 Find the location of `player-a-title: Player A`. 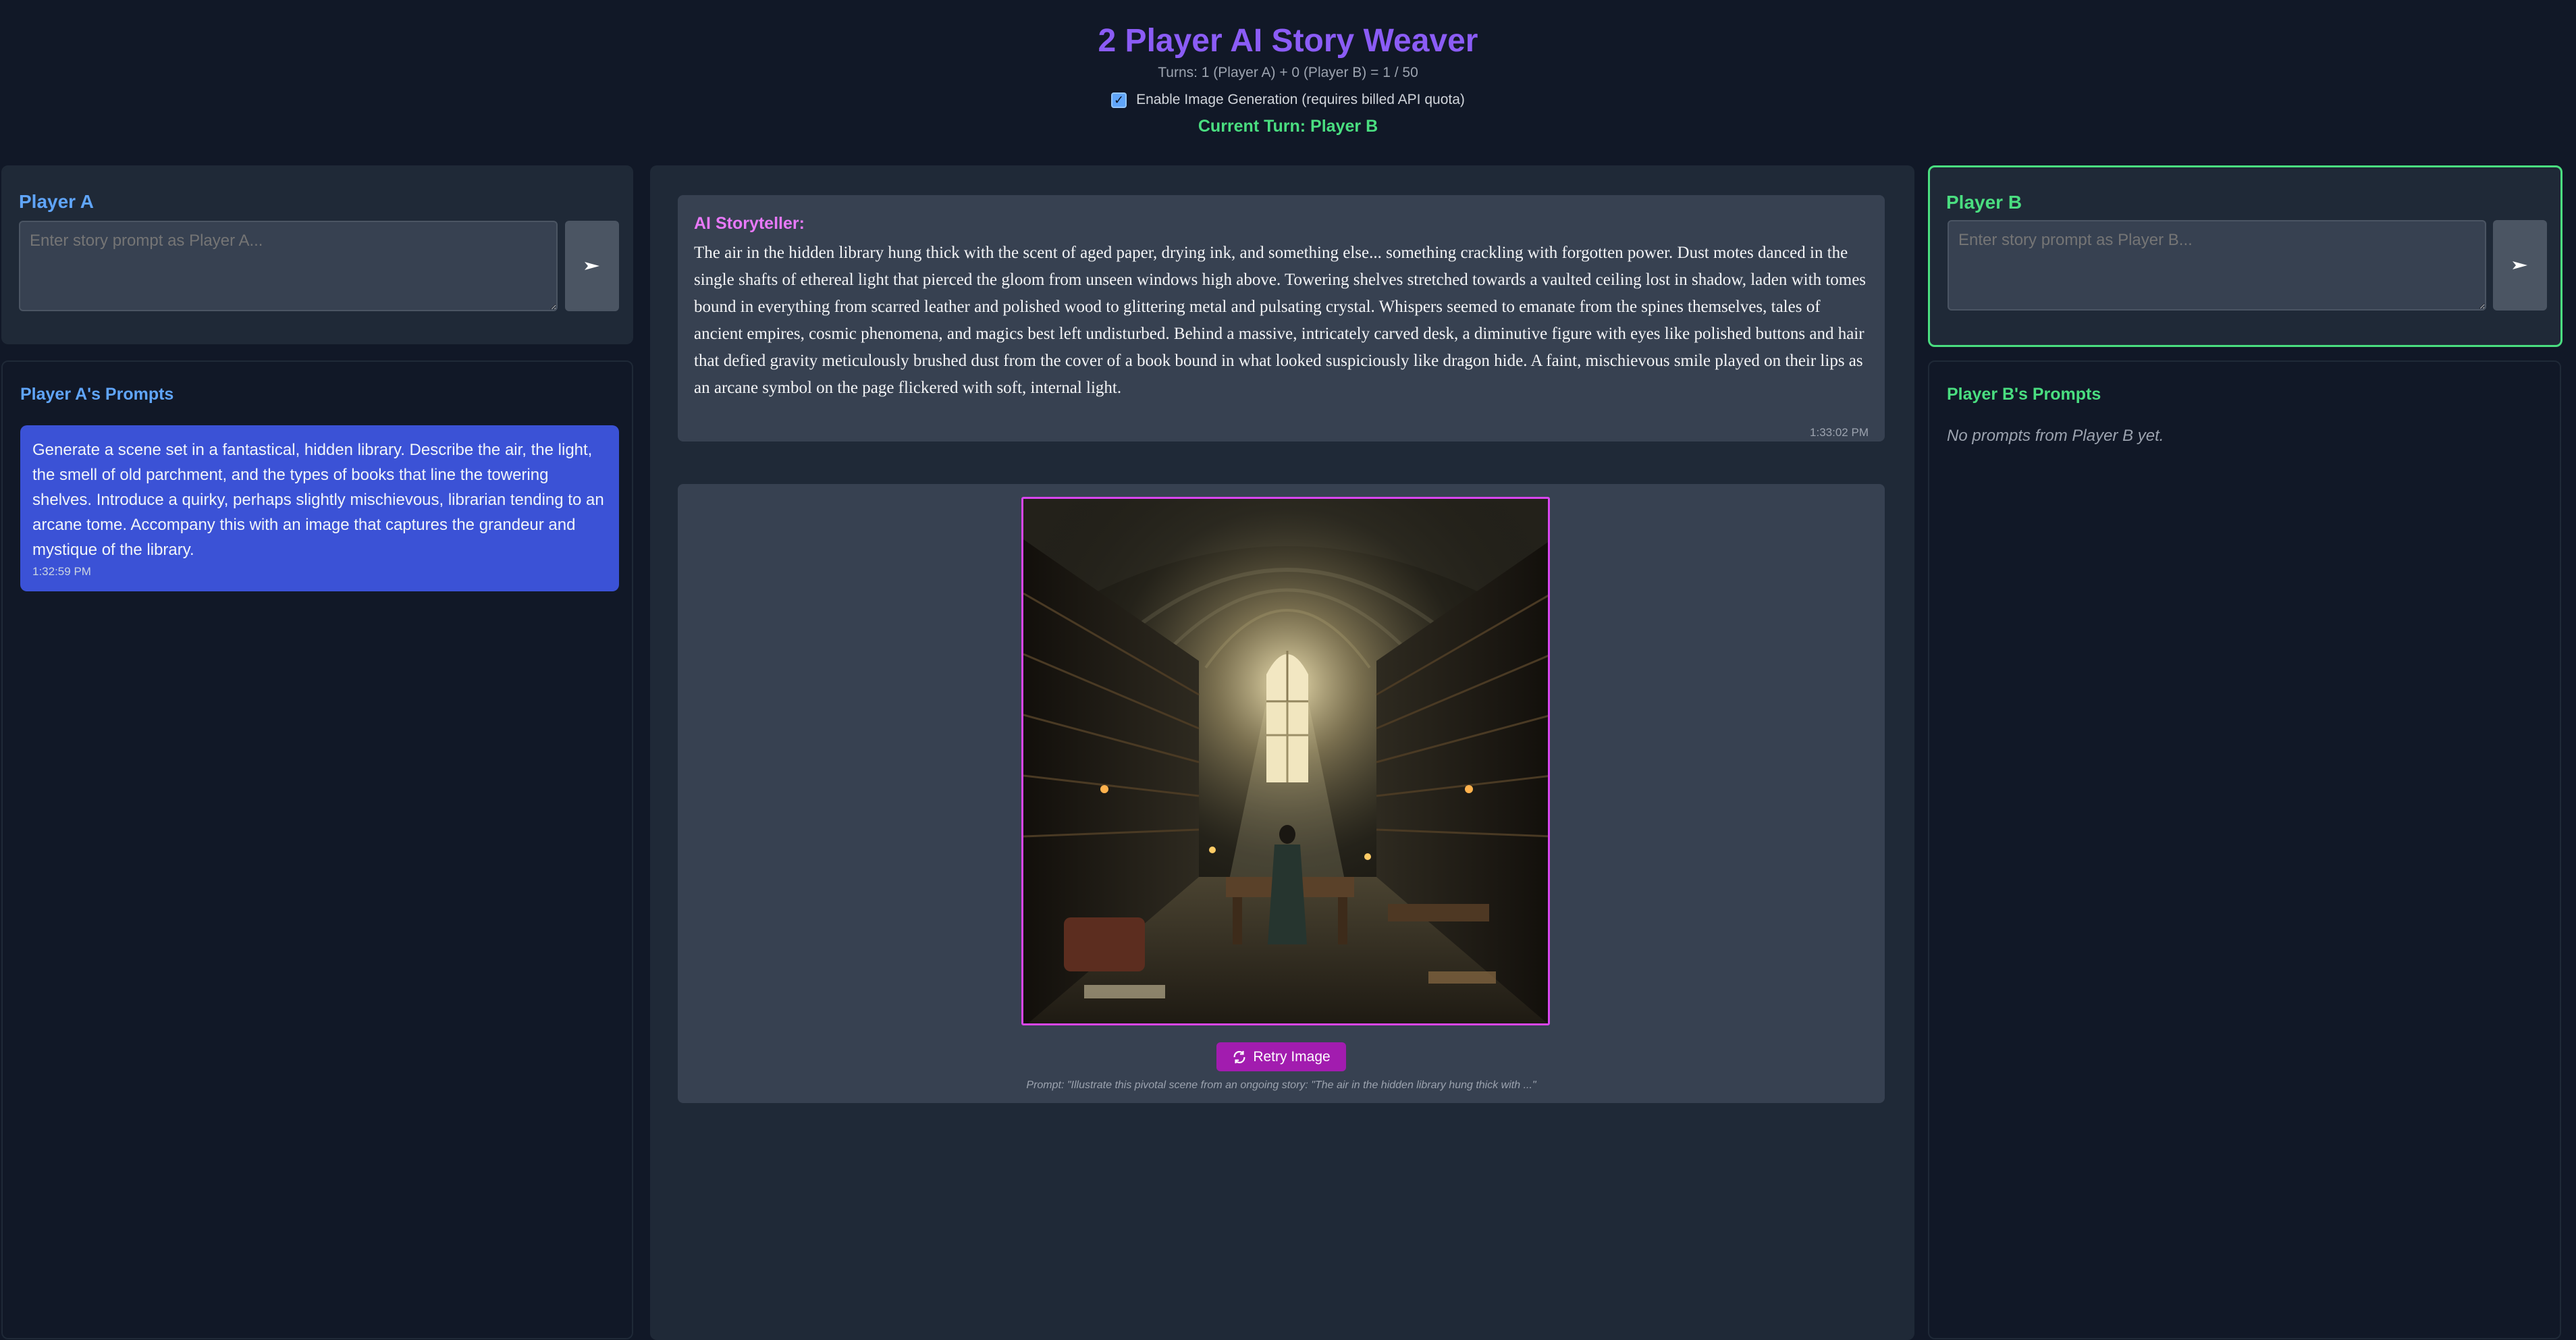

player-a-title: Player A is located at coordinates (57, 201).